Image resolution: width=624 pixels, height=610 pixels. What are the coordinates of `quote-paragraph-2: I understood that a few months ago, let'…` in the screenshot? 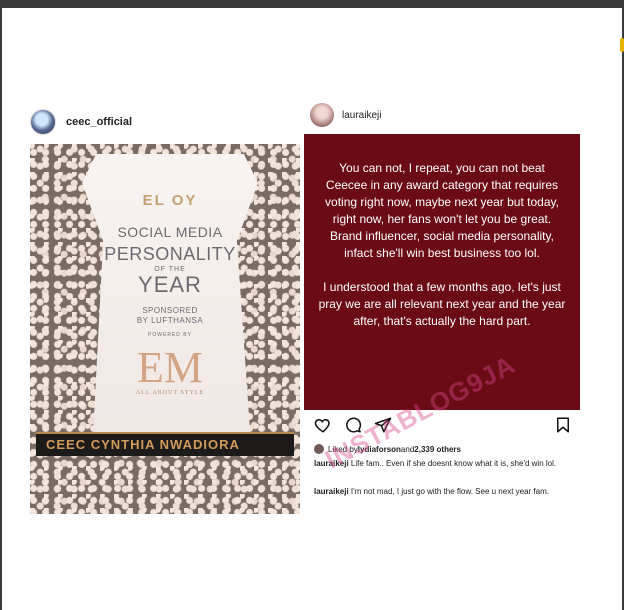 It's located at (442, 304).